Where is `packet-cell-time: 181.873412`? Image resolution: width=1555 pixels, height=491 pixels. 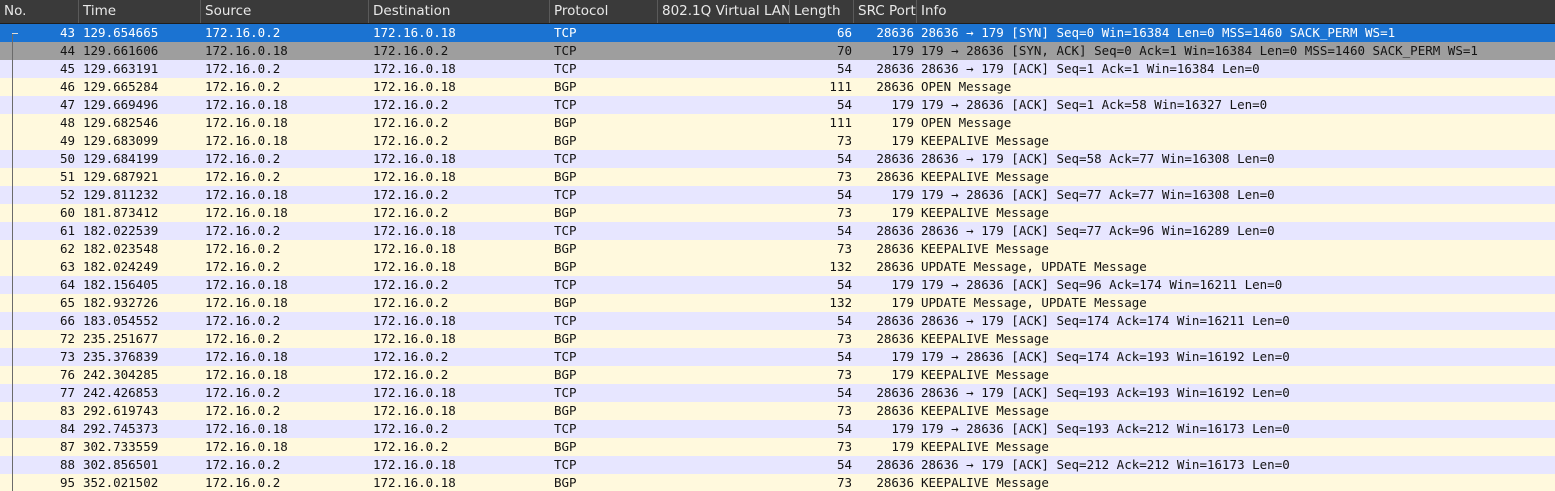 packet-cell-time: 181.873412 is located at coordinates (121, 212).